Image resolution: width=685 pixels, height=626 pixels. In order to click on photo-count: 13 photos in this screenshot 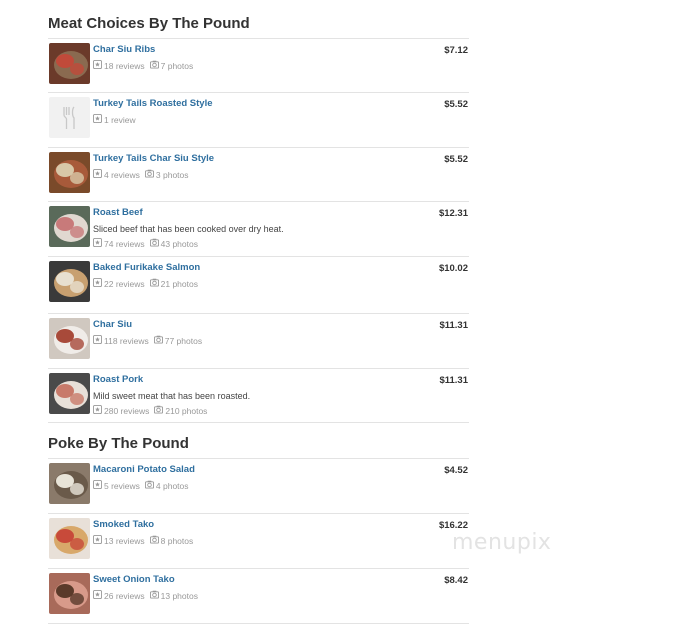, I will do `click(179, 596)`.